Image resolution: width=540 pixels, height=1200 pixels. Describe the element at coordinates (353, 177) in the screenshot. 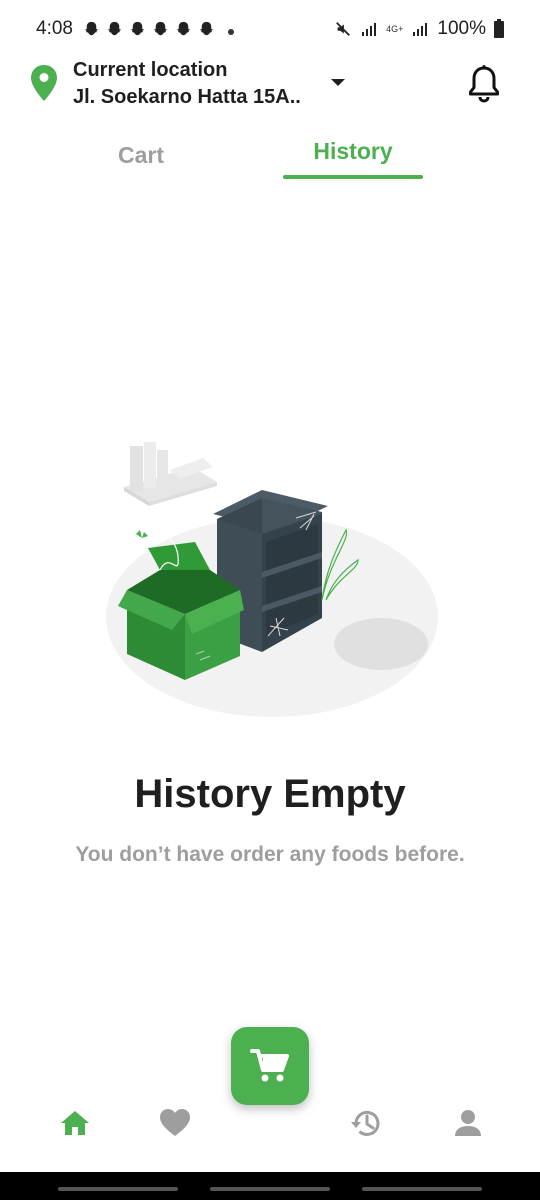

I see `active-tab-indicator` at that location.